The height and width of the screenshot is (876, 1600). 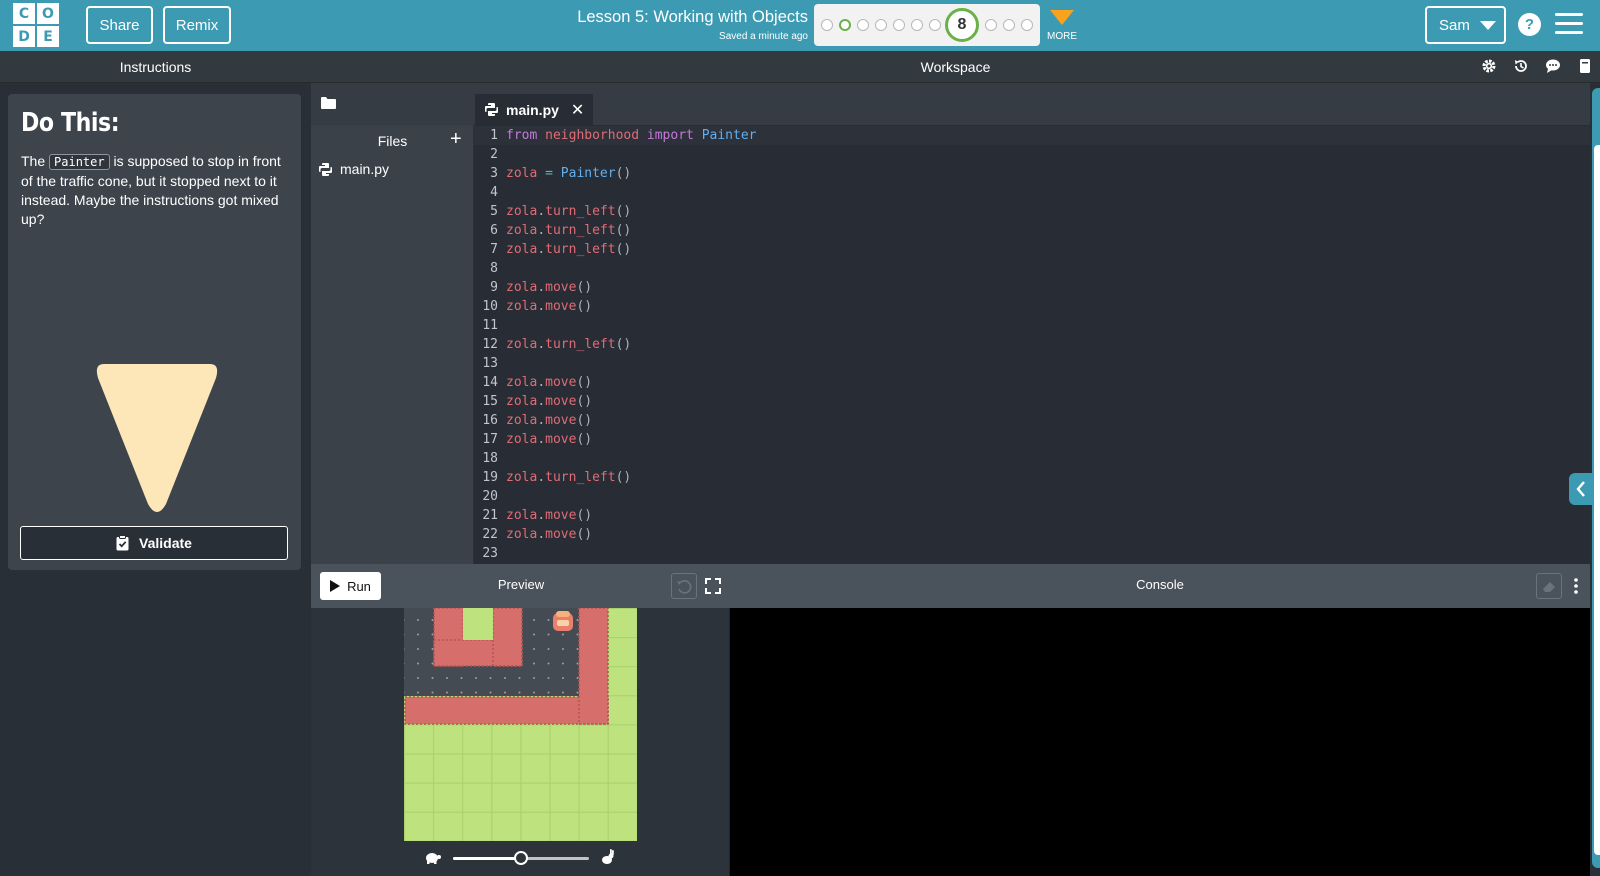 I want to click on clear-console-button, so click(x=1549, y=586).